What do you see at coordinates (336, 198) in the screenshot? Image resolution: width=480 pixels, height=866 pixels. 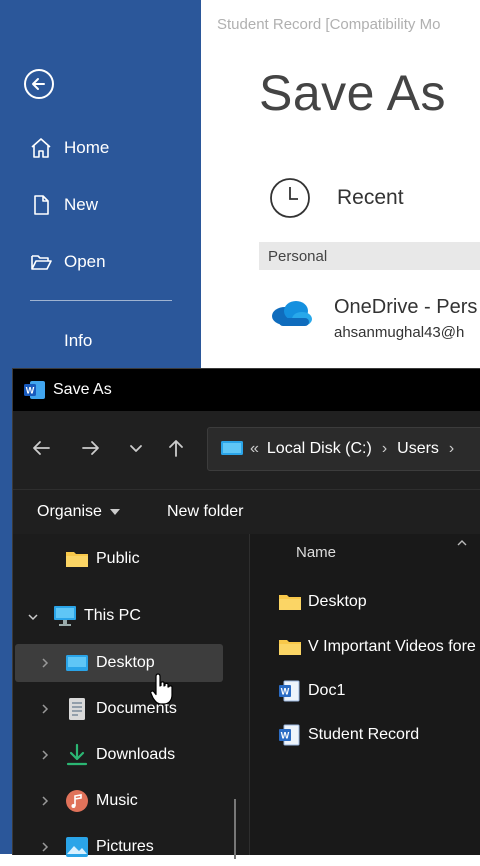 I see `recent-location: Recent` at bounding box center [336, 198].